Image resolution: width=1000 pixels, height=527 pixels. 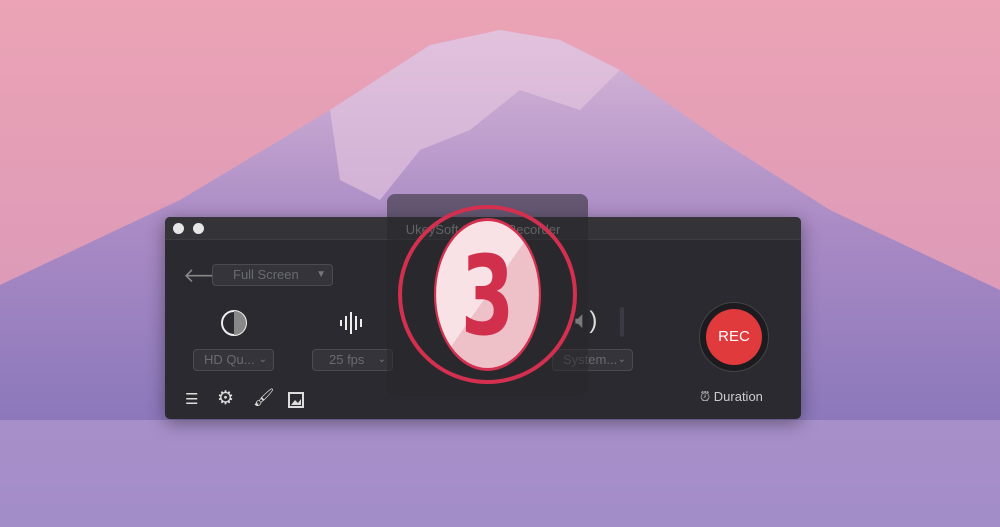 What do you see at coordinates (738, 396) in the screenshot?
I see `duration-label: Duration` at bounding box center [738, 396].